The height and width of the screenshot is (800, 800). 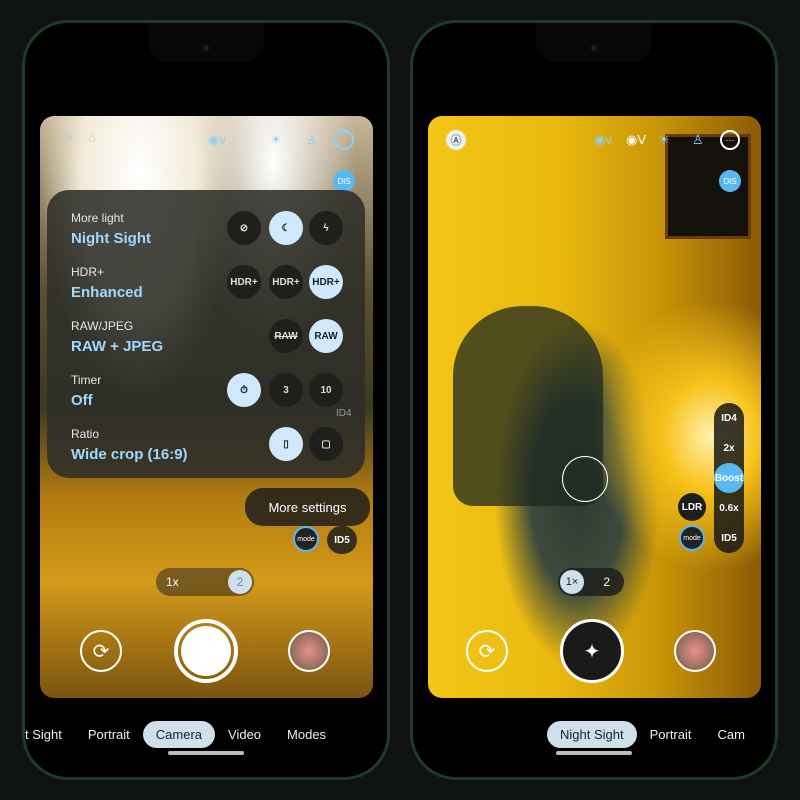 What do you see at coordinates (729, 418) in the screenshot?
I see `id4-button: ID4` at bounding box center [729, 418].